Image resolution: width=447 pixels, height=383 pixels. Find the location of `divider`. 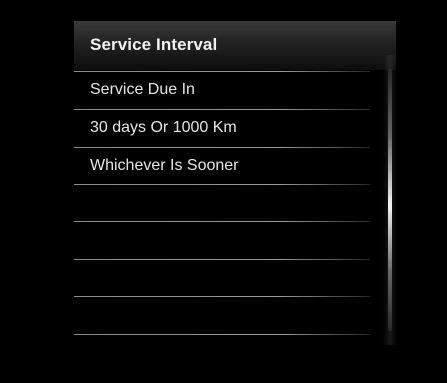

divider is located at coordinates (222, 334).